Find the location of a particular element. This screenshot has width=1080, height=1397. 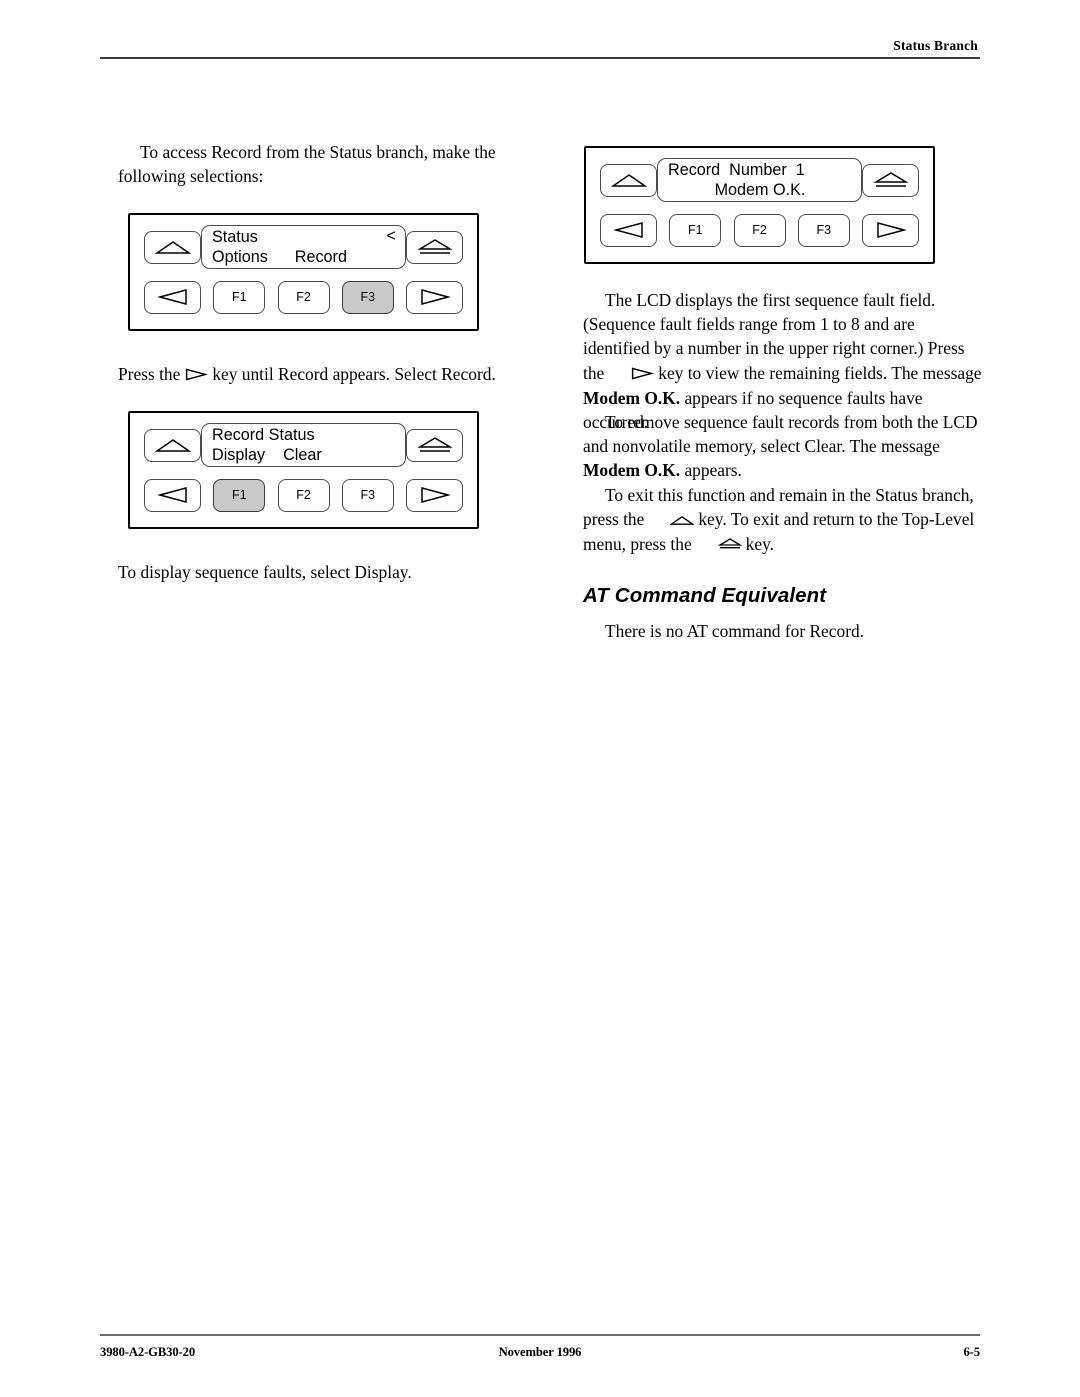

keypad-top-row: Status < Options Record is located at coordinates (303, 247).